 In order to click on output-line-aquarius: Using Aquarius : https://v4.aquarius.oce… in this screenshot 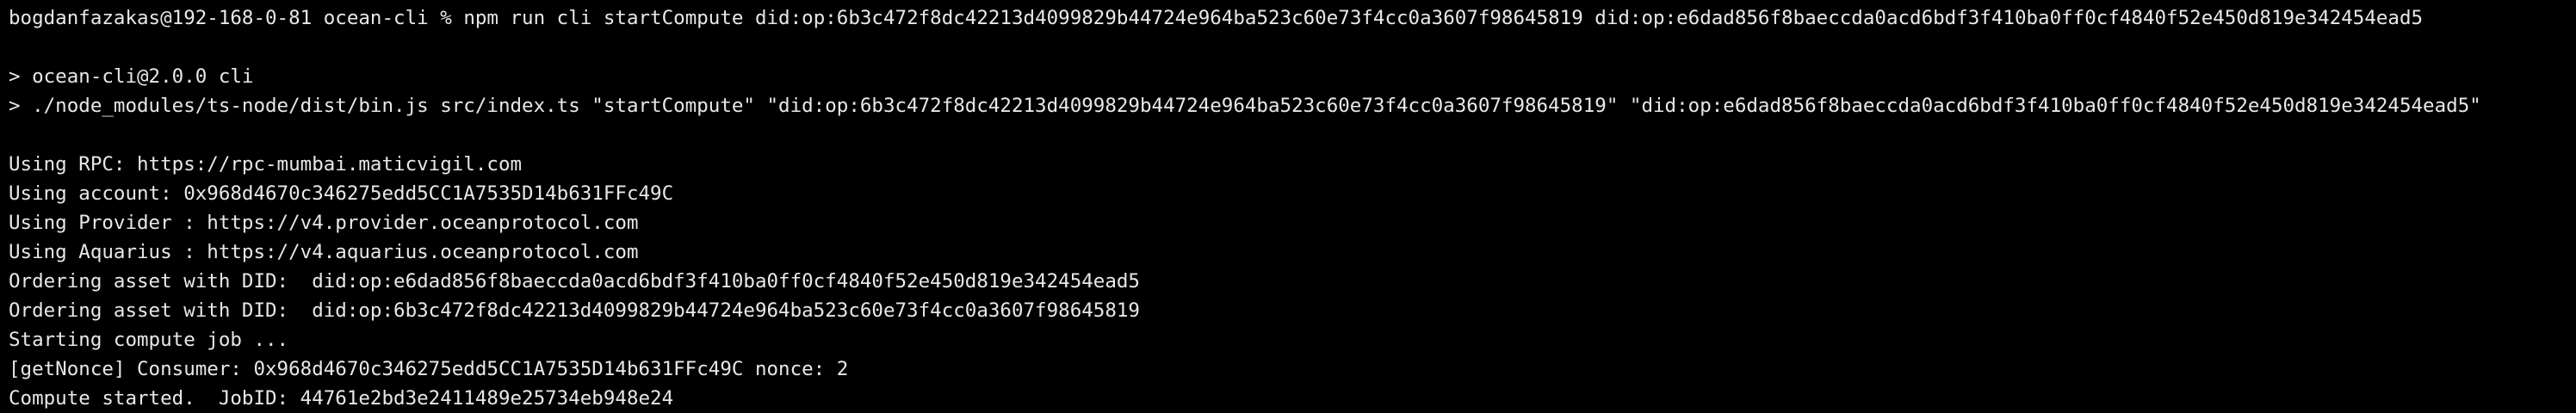, I will do `click(324, 252)`.